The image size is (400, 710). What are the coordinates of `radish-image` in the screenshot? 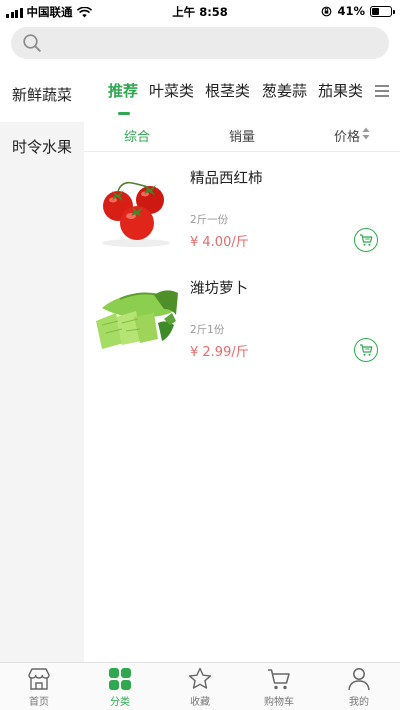 It's located at (136, 317).